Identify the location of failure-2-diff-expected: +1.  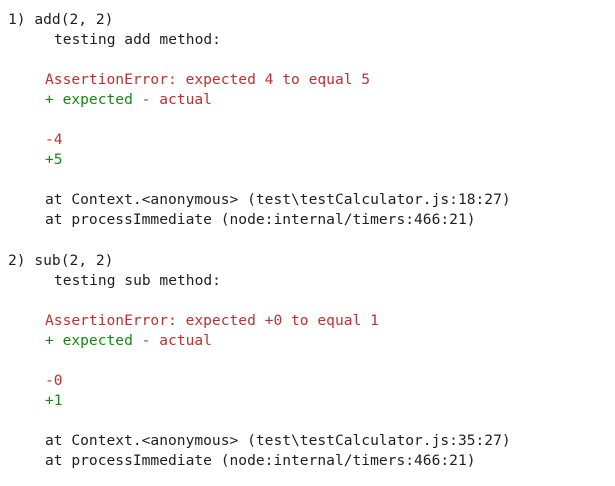
(54, 400).